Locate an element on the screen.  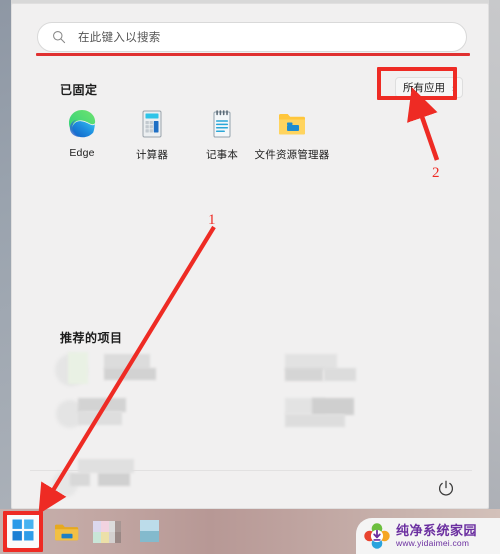
calculator-icon is located at coordinates (152, 124).